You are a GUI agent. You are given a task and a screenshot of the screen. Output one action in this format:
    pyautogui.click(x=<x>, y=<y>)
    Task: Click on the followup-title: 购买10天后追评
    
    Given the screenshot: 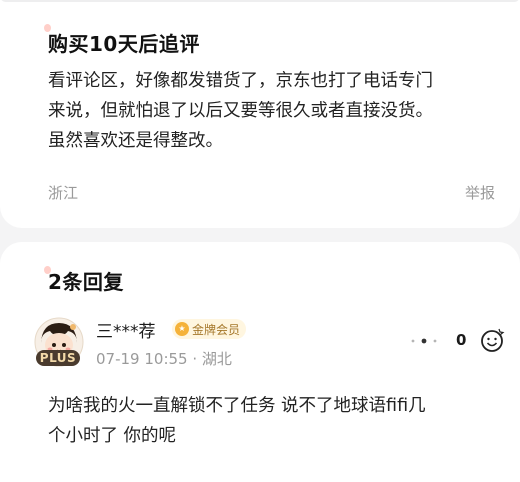 What is the action you would take?
    pyautogui.click(x=124, y=44)
    